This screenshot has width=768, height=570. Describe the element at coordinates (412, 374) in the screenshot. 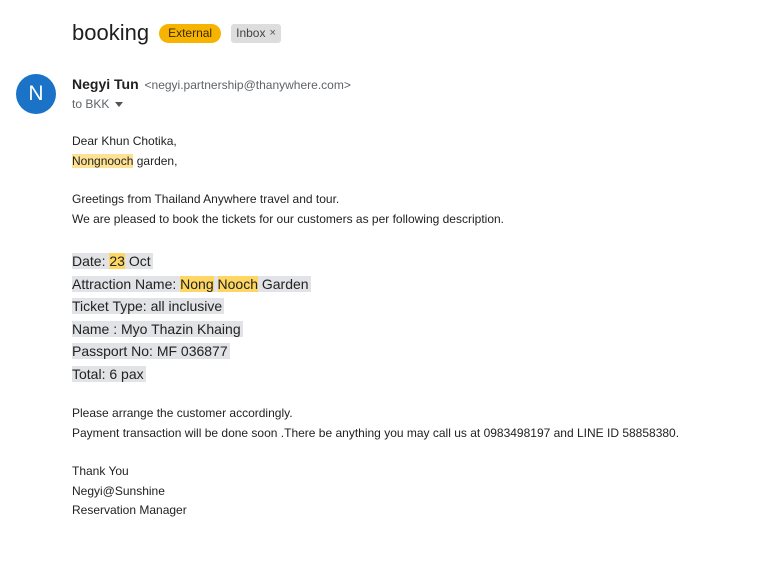

I see `total-pax: Total: 6 pax` at that location.